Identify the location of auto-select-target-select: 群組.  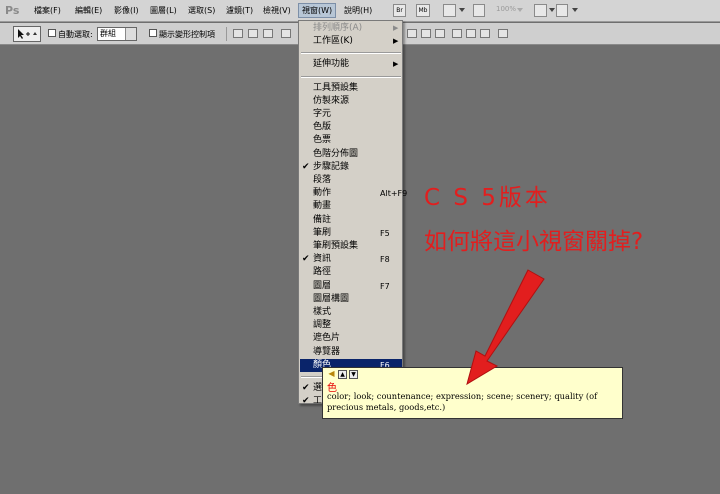
(117, 34).